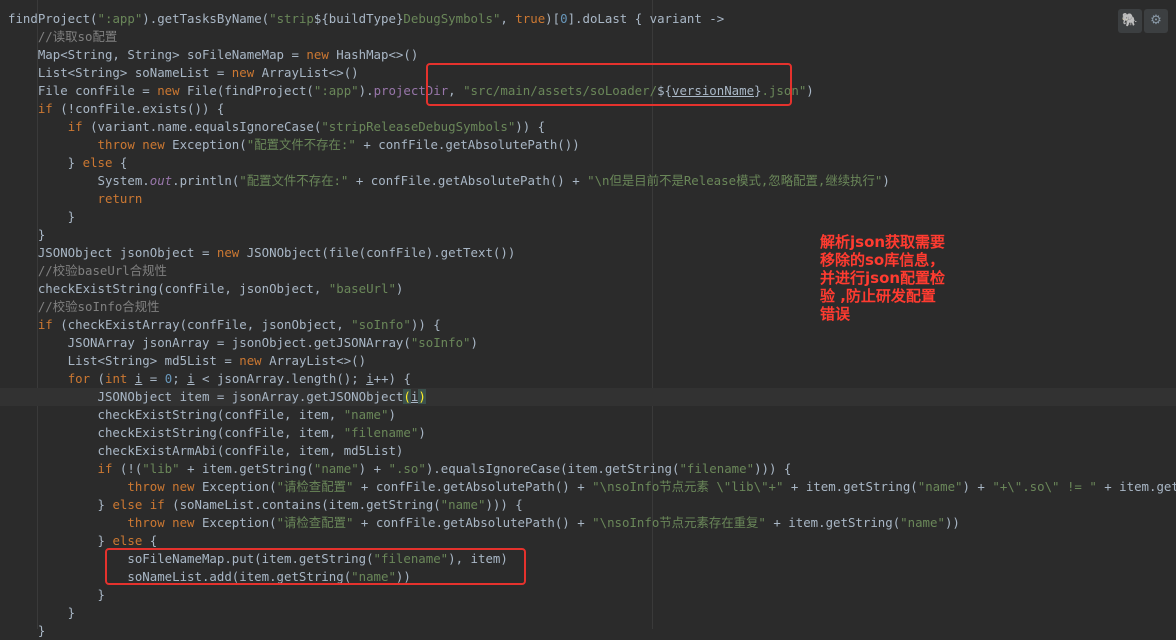 This screenshot has height=640, width=1176. What do you see at coordinates (588, 361) in the screenshot?
I see `code-line: List<String> md5List = new ArrayList<>()` at bounding box center [588, 361].